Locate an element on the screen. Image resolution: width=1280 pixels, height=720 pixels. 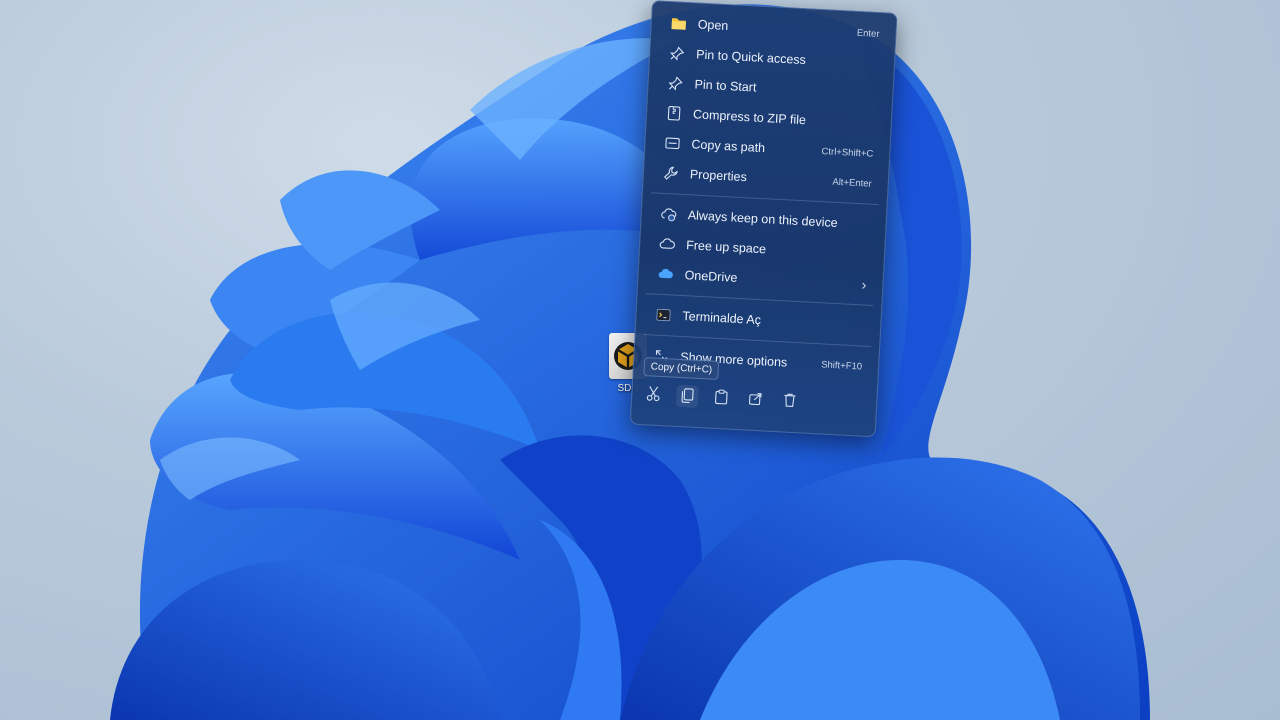
copy-icon is located at coordinates (687, 397).